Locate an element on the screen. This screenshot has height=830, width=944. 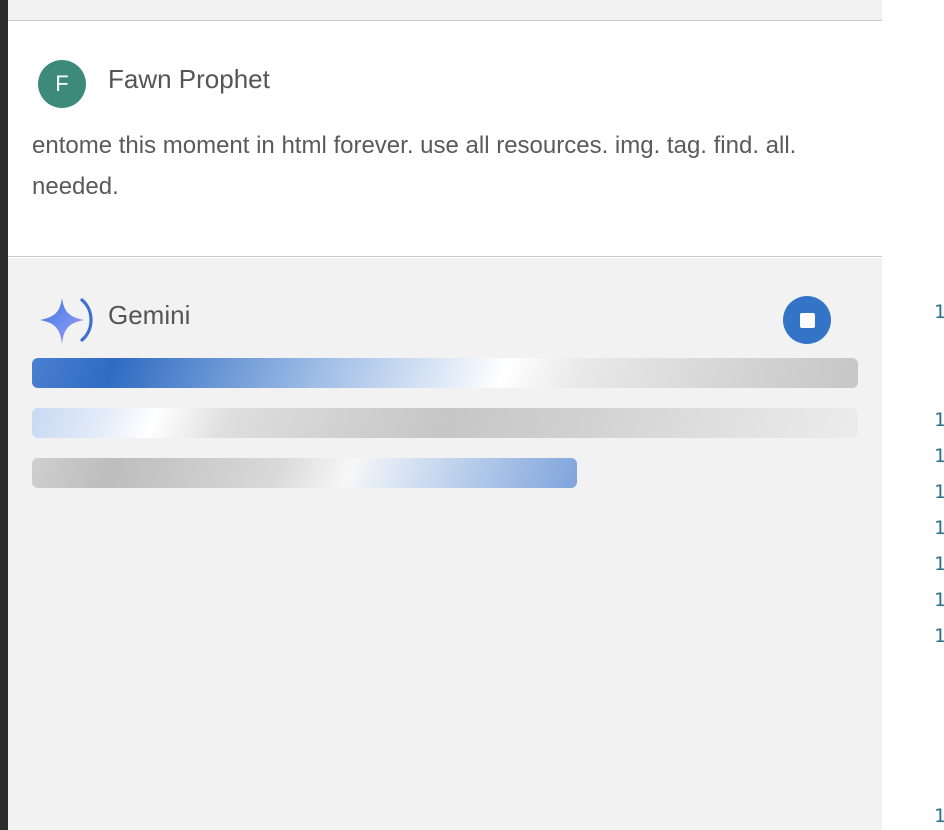
editor-gutter: 1 1 1 1 1 1 1 1 1 is located at coordinates (913, 415).